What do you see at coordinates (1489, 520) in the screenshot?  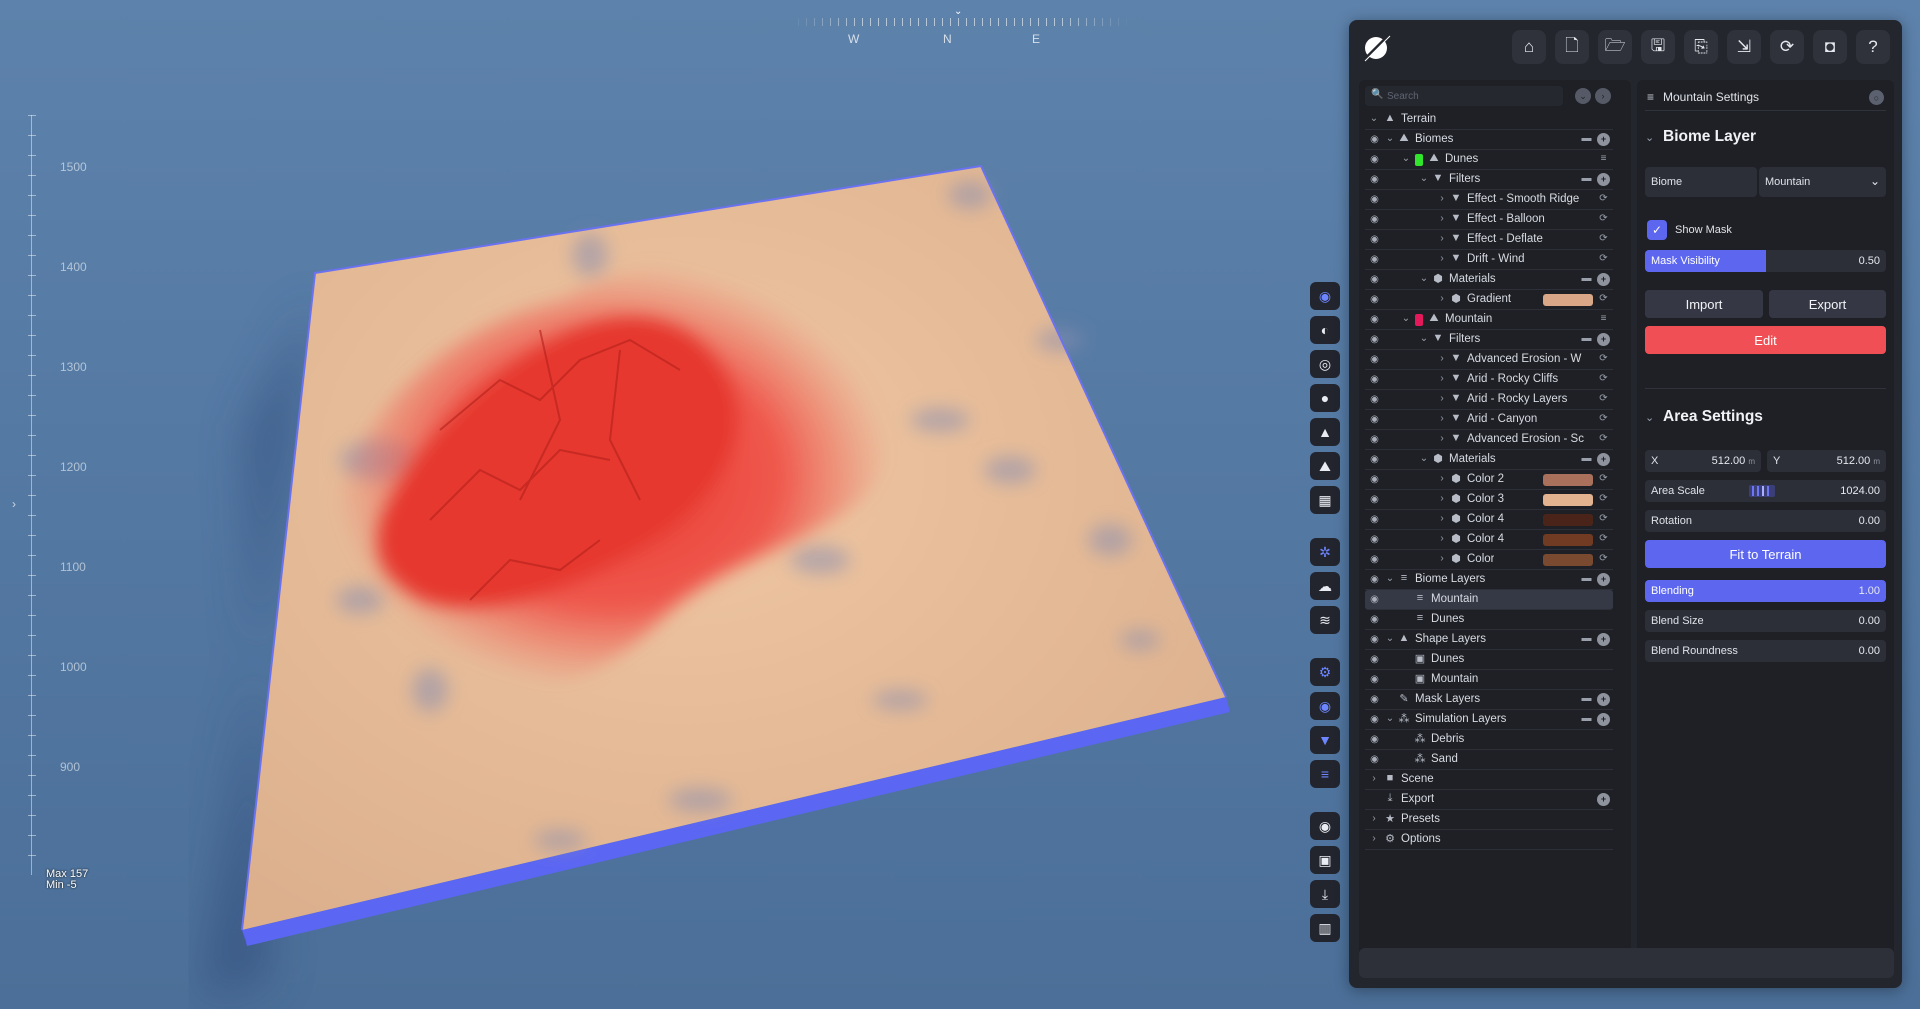 I see `tree-row-material: ◉ › ⬢ Color 4 ⟳` at bounding box center [1489, 520].